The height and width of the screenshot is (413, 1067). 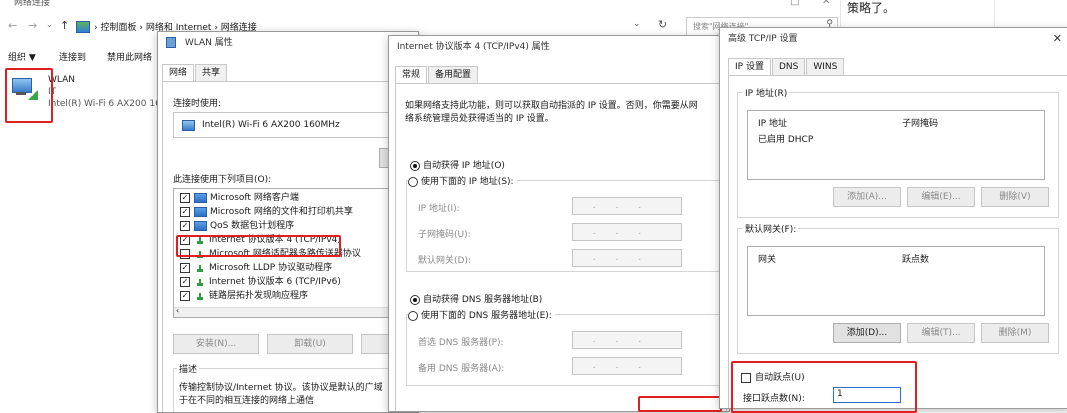 I want to click on scrollbar: ‹, so click(x=296, y=311).